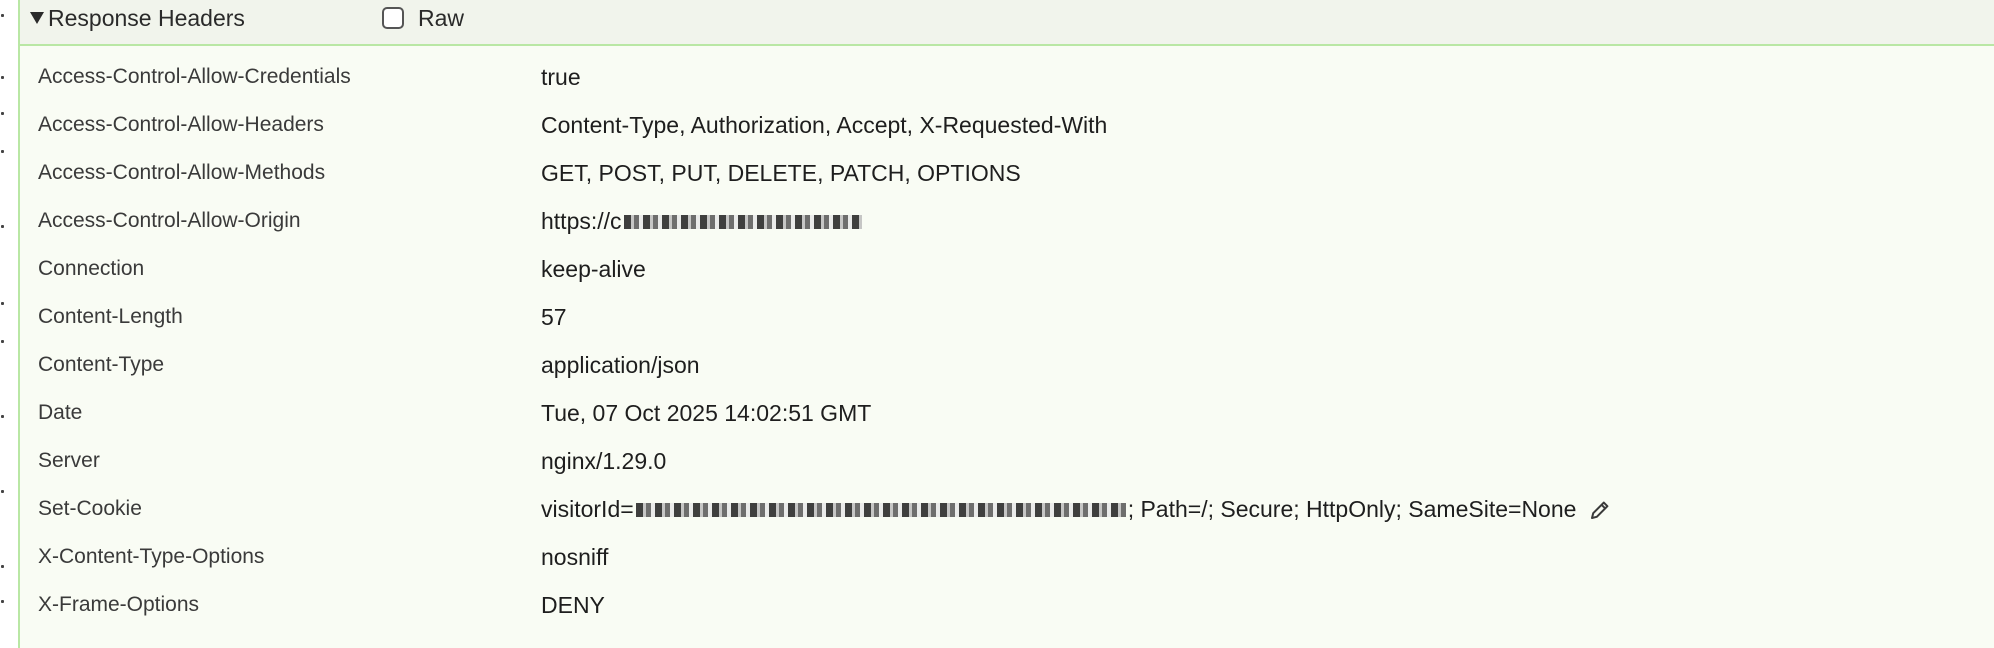  What do you see at coordinates (1007, 416) in the screenshot?
I see `table-row: Date Tue, 07 Oct 2025 14:02:51 GMT` at bounding box center [1007, 416].